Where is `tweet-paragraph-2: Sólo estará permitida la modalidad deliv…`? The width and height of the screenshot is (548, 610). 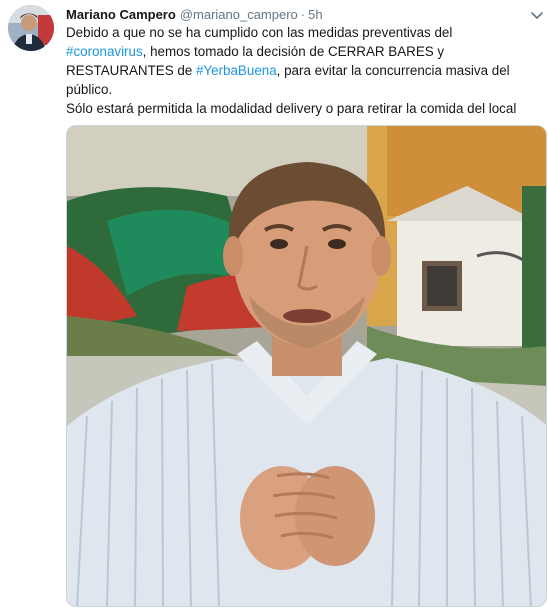
tweet-paragraph-2: Sólo estará permitida la modalidad deliv… is located at coordinates (305, 108).